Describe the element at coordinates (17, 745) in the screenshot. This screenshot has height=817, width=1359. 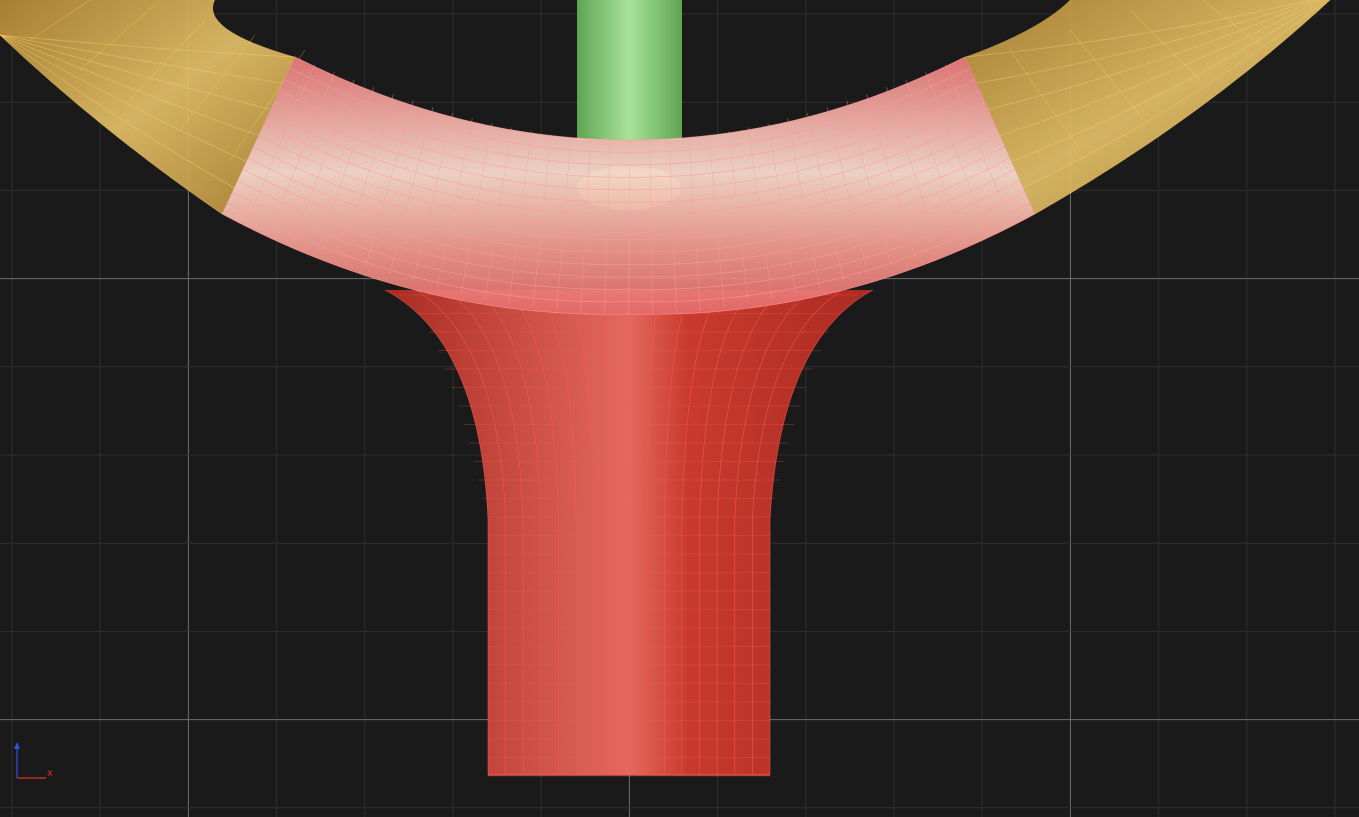
I see `z-axis-arrow` at that location.